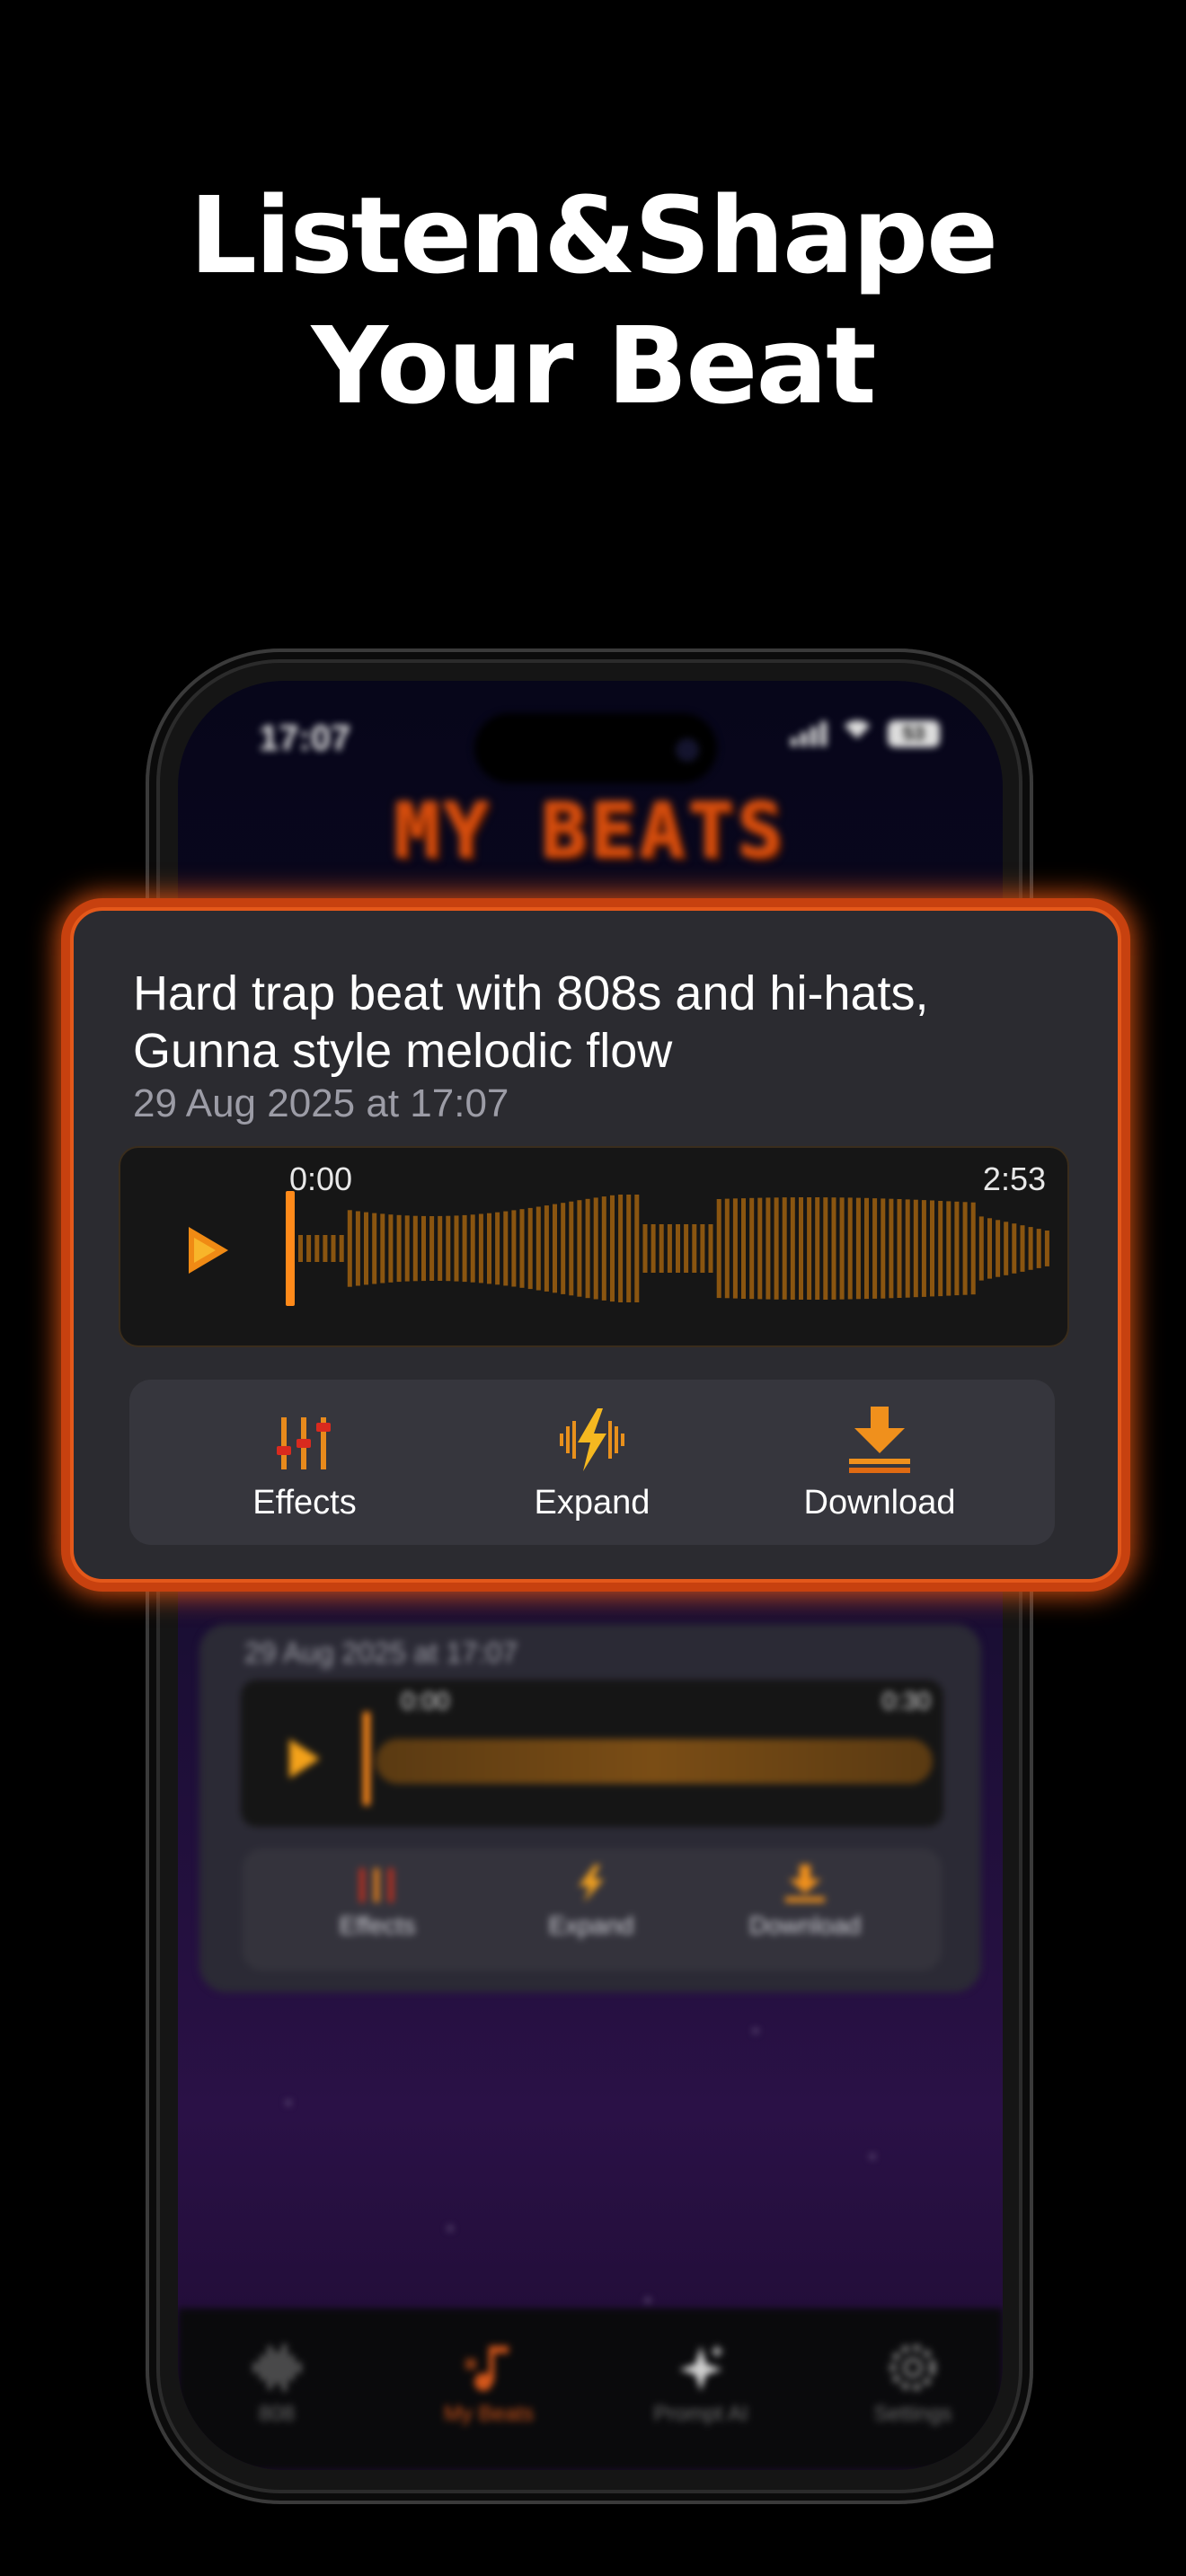  Describe the element at coordinates (277, 2368) in the screenshot. I see `waveform-icon` at that location.